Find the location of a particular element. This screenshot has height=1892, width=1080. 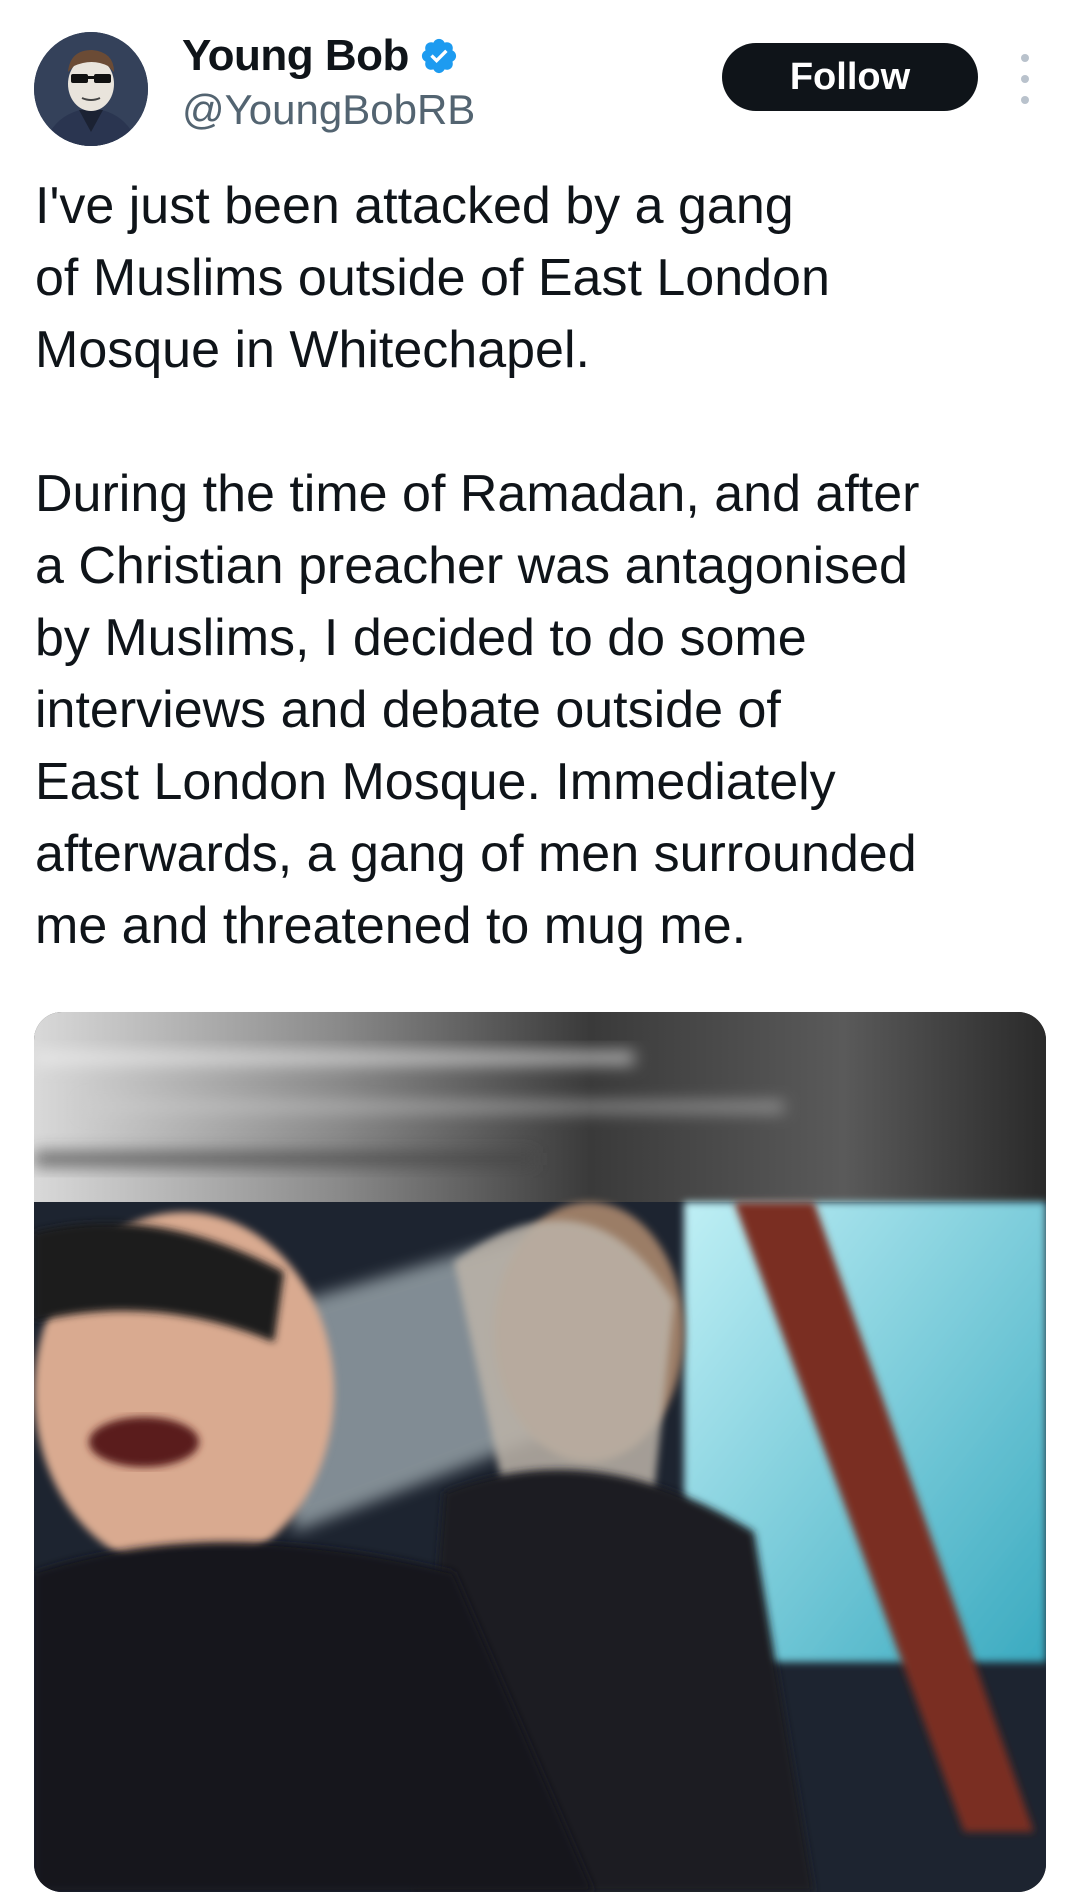

verified-badge-icon is located at coordinates (439, 56).